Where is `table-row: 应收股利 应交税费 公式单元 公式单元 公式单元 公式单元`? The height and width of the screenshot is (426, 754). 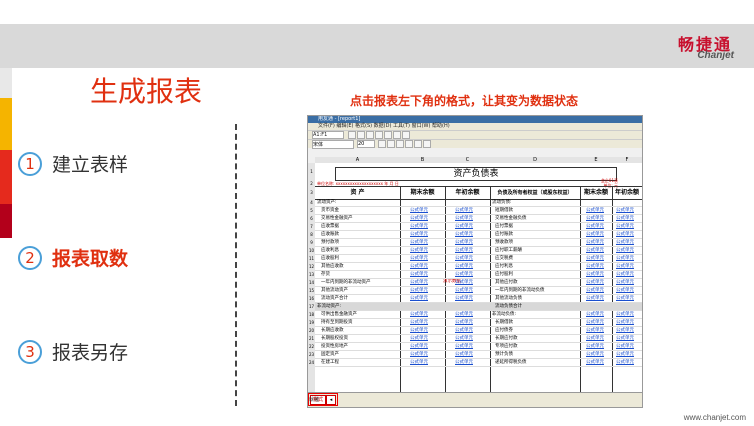
table-row: 应收股利 应交税费 公式单元 公式单元 公式单元 公式单元 is located at coordinates (478, 259).